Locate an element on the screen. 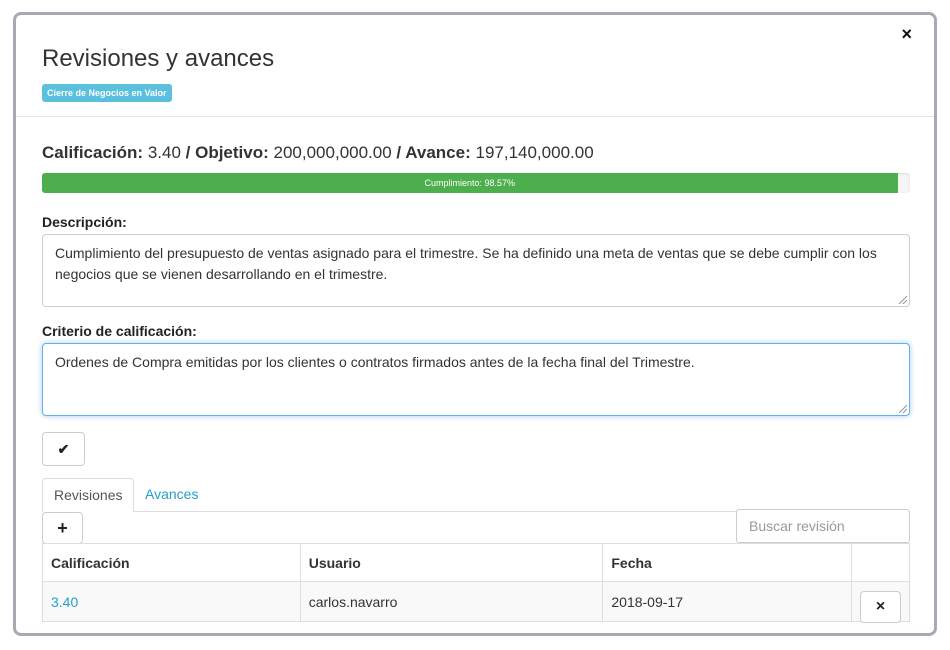  cell-calificacion: 3.40 is located at coordinates (171, 601).